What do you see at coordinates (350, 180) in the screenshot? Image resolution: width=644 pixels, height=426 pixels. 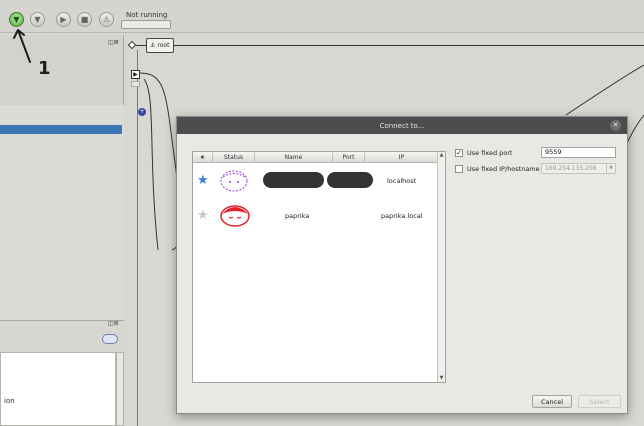 I see `redacted-port` at bounding box center [350, 180].